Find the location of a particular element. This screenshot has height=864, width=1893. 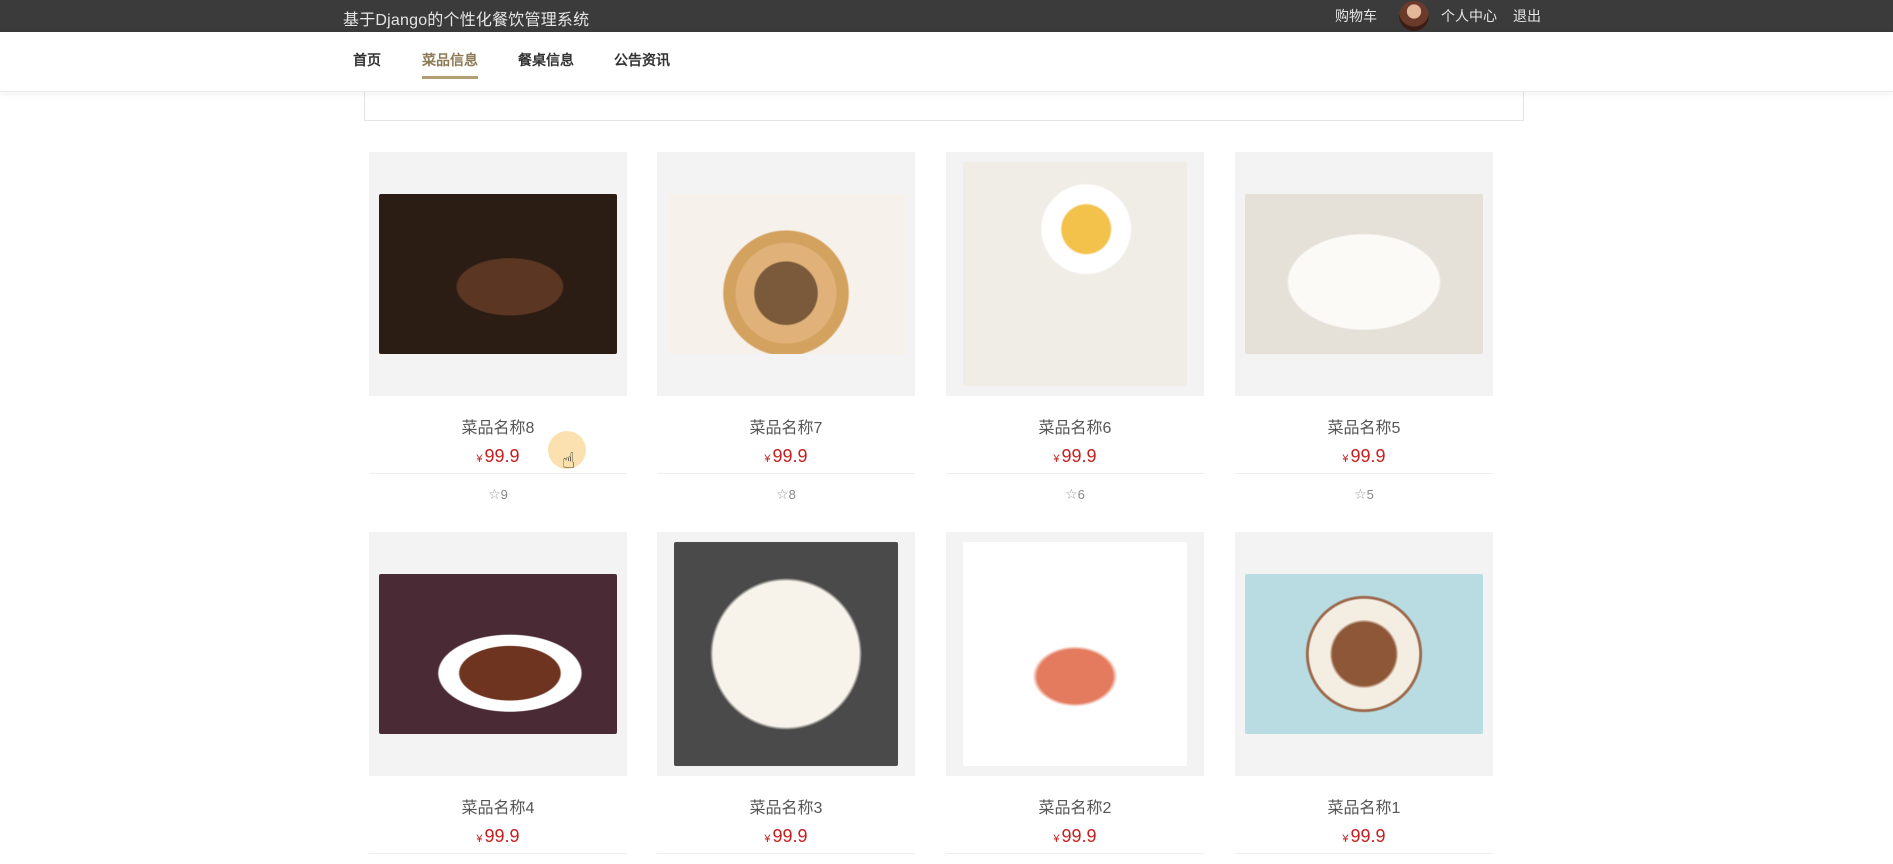

nav-item-label: 公告资讯 is located at coordinates (642, 60).